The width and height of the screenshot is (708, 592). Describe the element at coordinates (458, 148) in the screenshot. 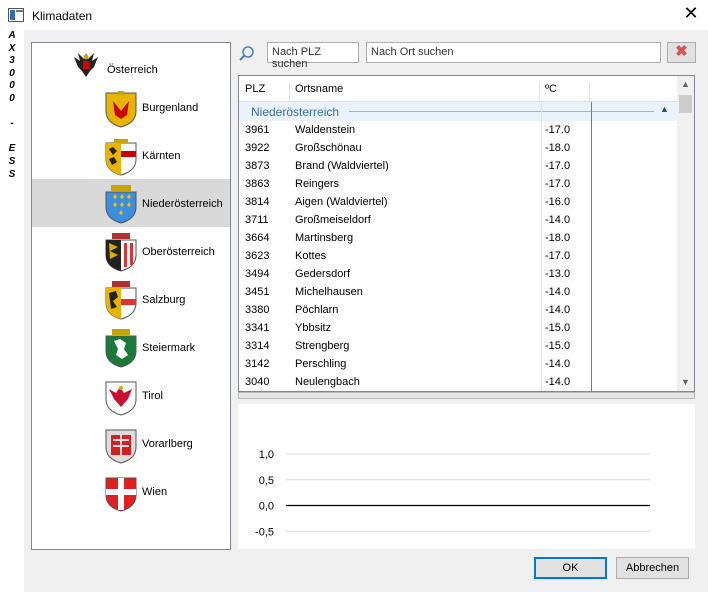

I see `table-row: 3922 Großschönau -18.0` at that location.